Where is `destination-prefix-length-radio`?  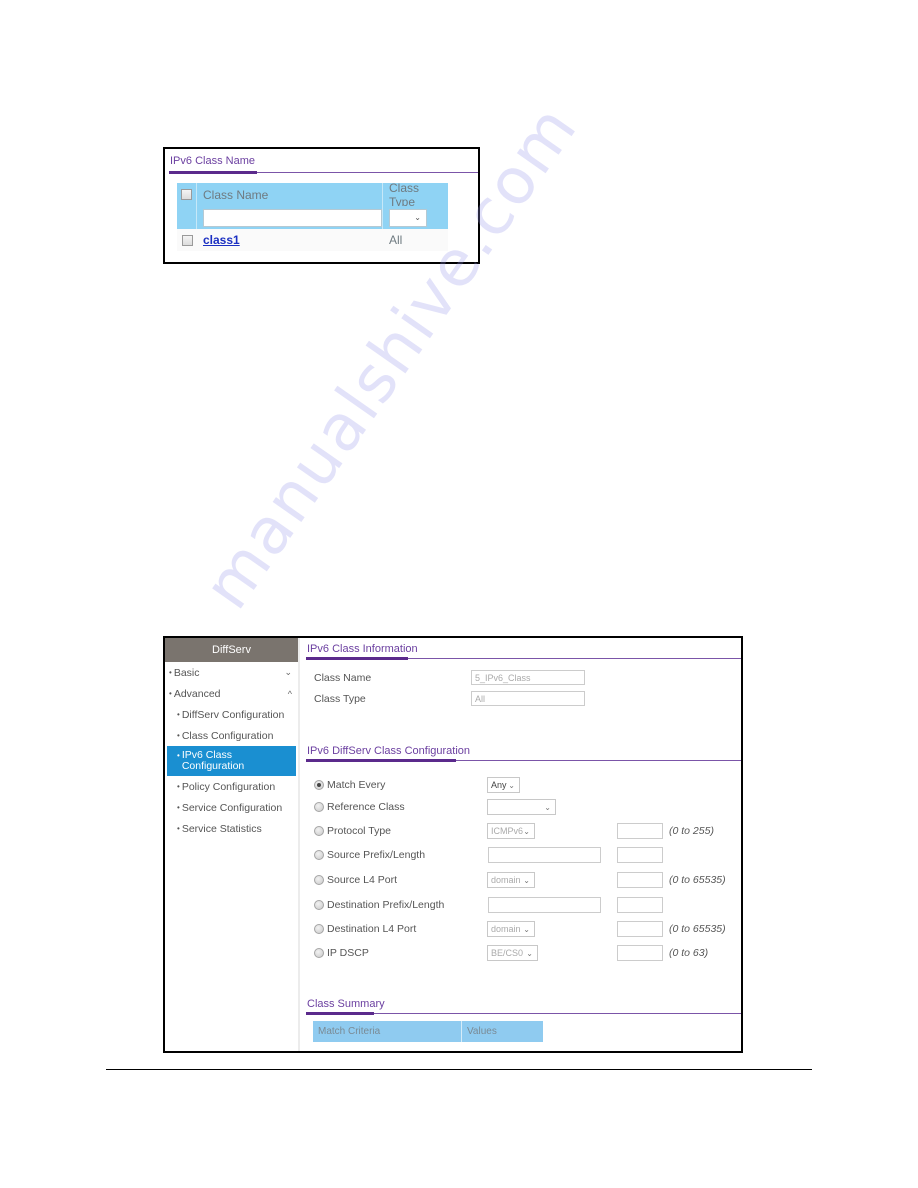
destination-prefix-length-radio is located at coordinates (319, 905).